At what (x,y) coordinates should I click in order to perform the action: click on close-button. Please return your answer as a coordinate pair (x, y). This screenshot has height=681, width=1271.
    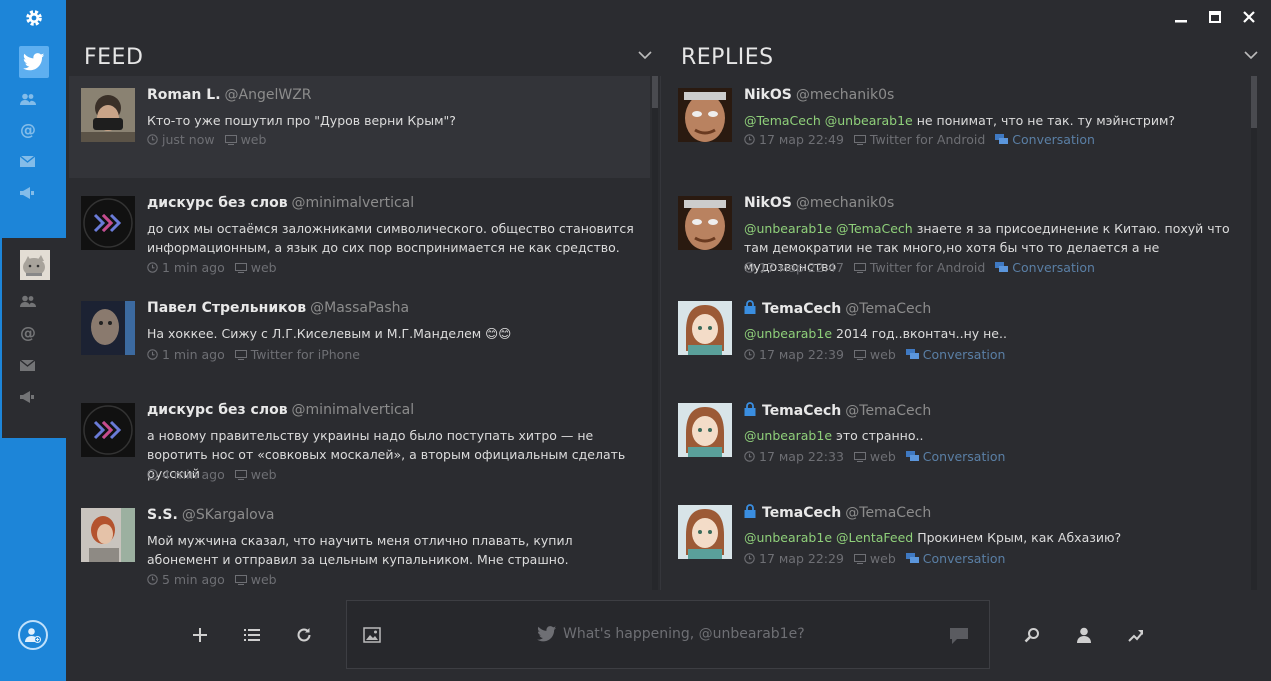
    Looking at the image, I should click on (1249, 17).